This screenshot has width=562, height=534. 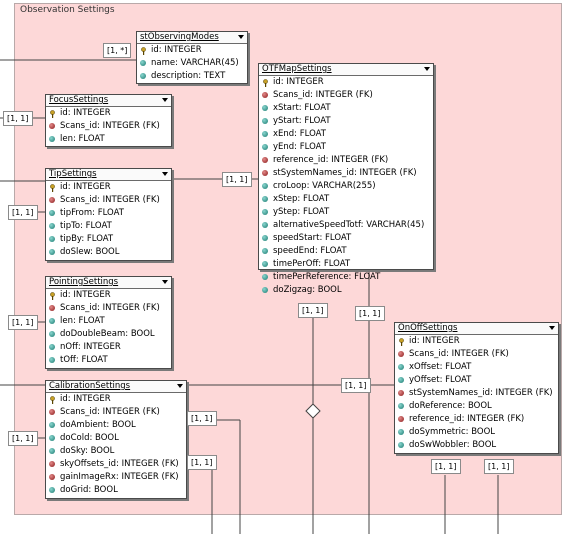 I want to click on column-row: description: TEXT, so click(x=192, y=76).